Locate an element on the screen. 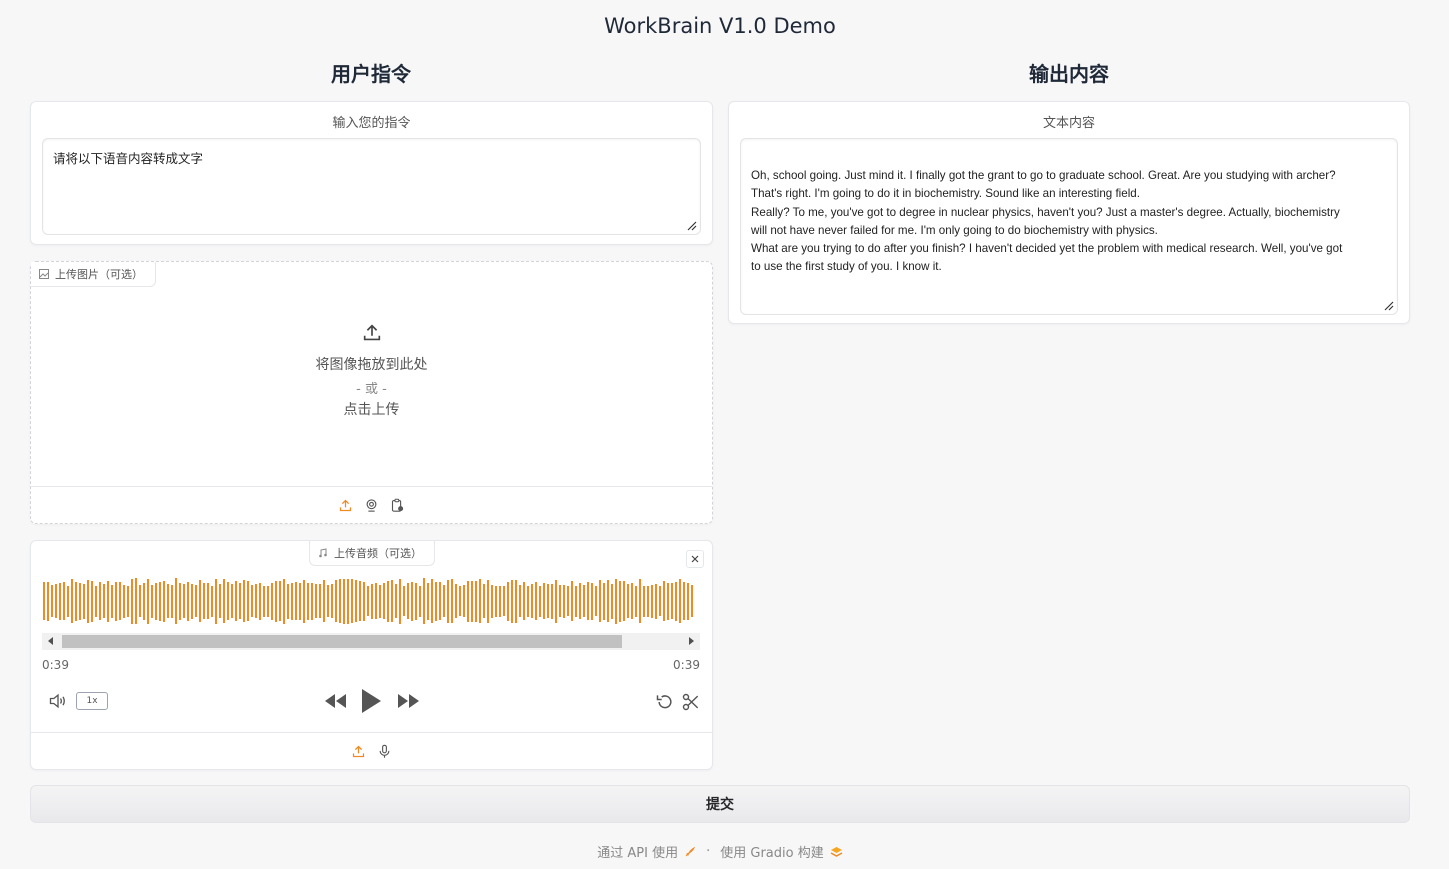 This screenshot has width=1449, height=869. built-with-gradio-link: 使用 Gradio 构建 is located at coordinates (781, 851).